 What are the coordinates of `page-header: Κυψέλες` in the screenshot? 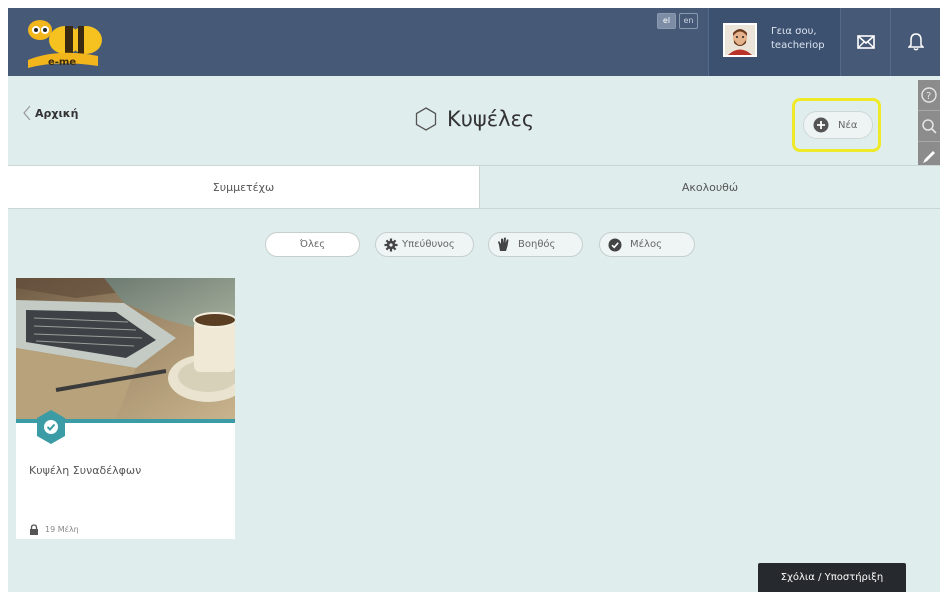 It's located at (474, 119).